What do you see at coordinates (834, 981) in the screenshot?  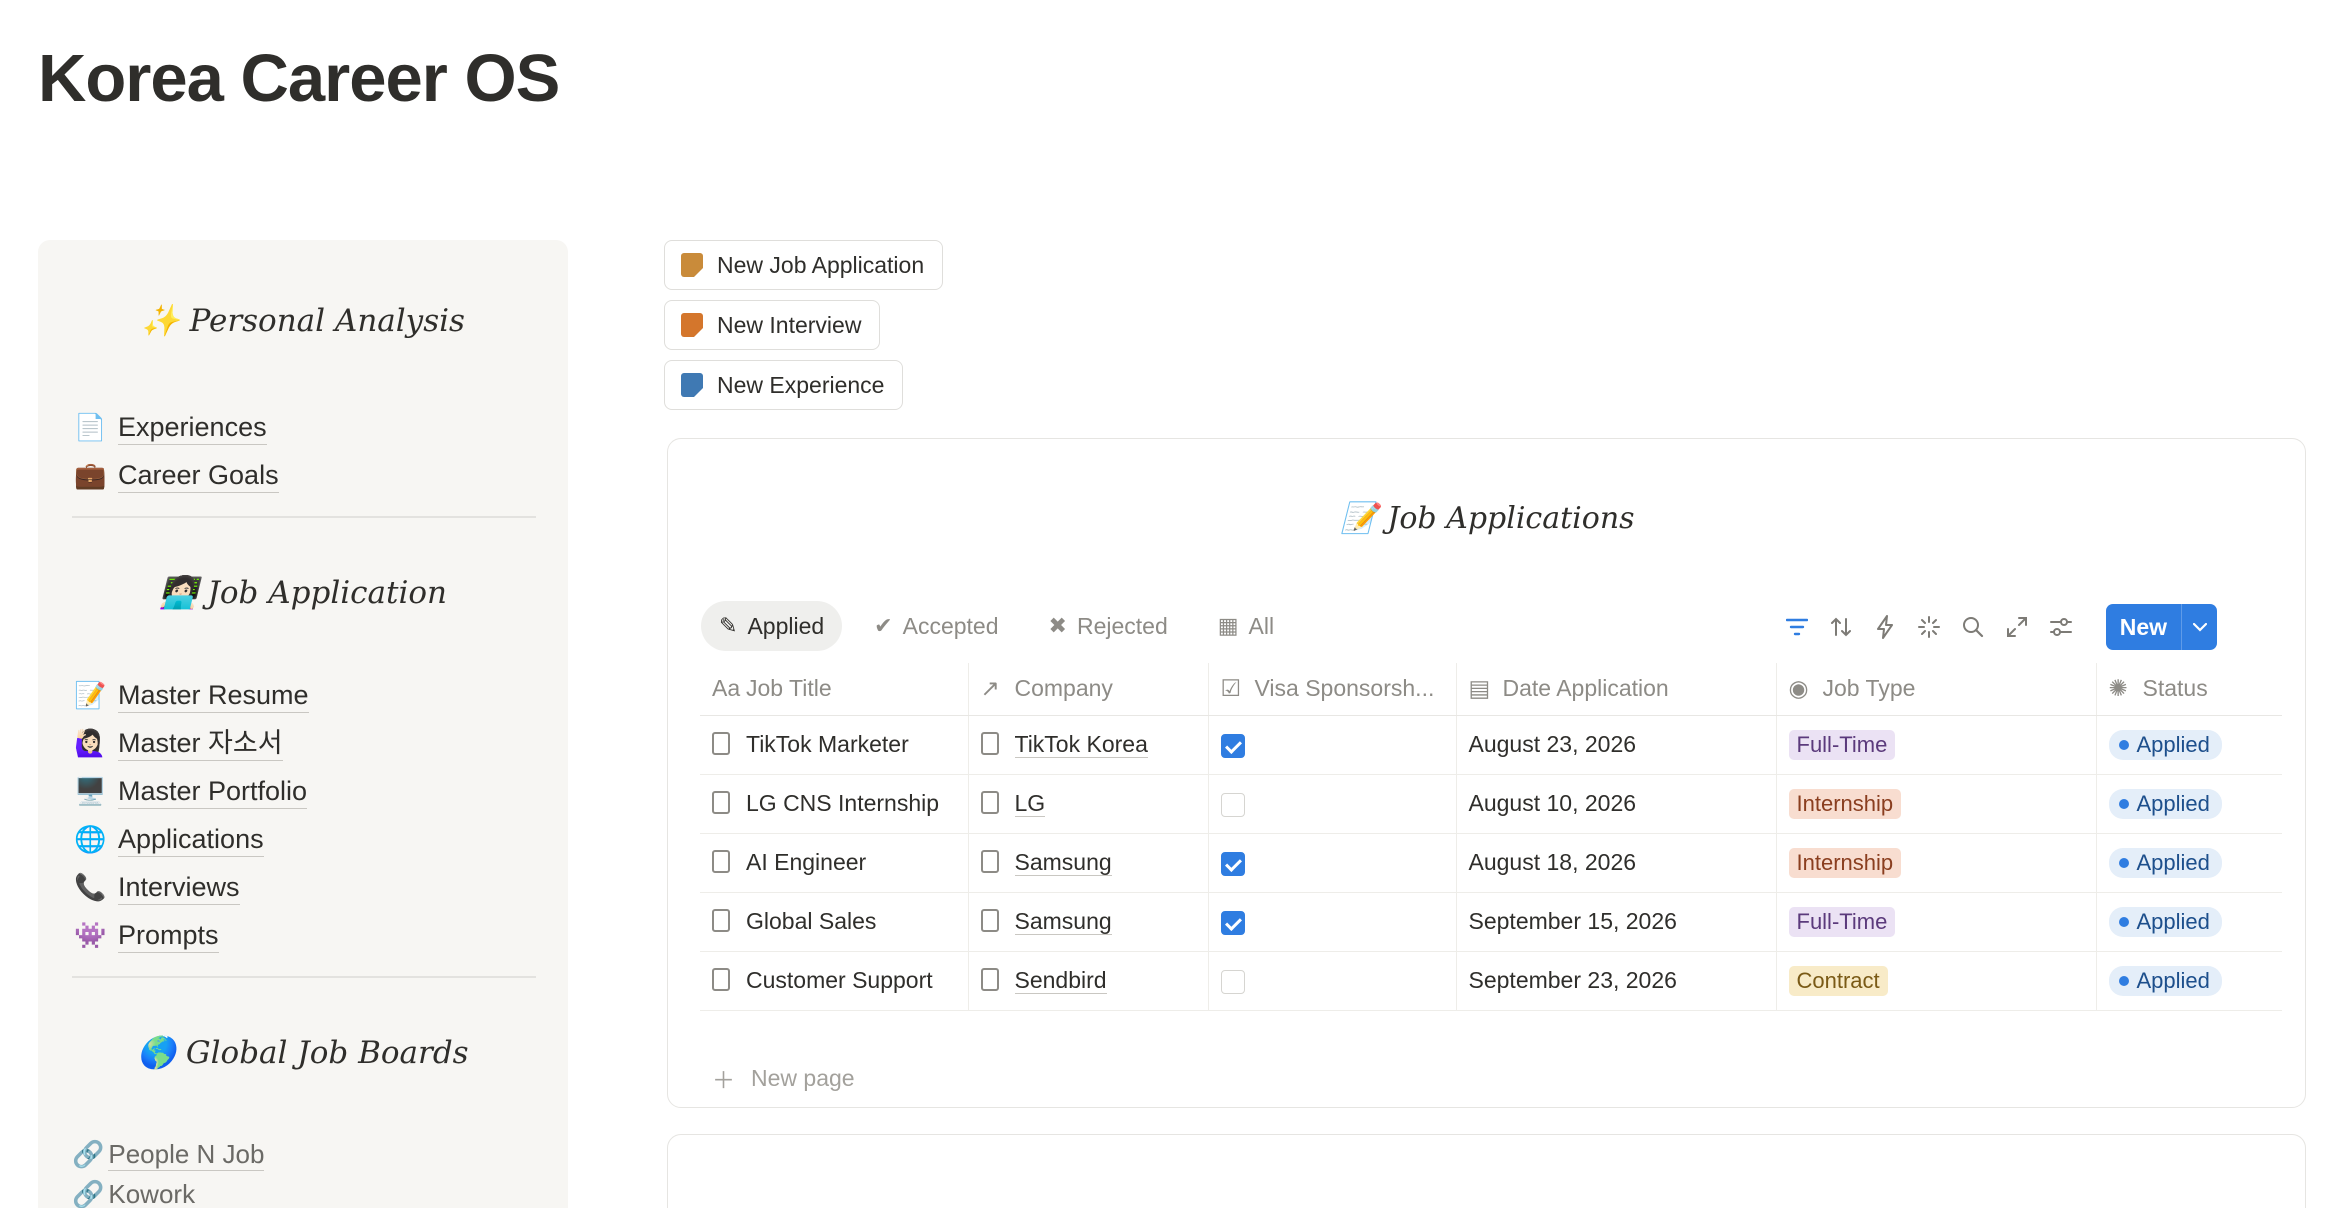 I see `cell-job-title: Customer Support` at bounding box center [834, 981].